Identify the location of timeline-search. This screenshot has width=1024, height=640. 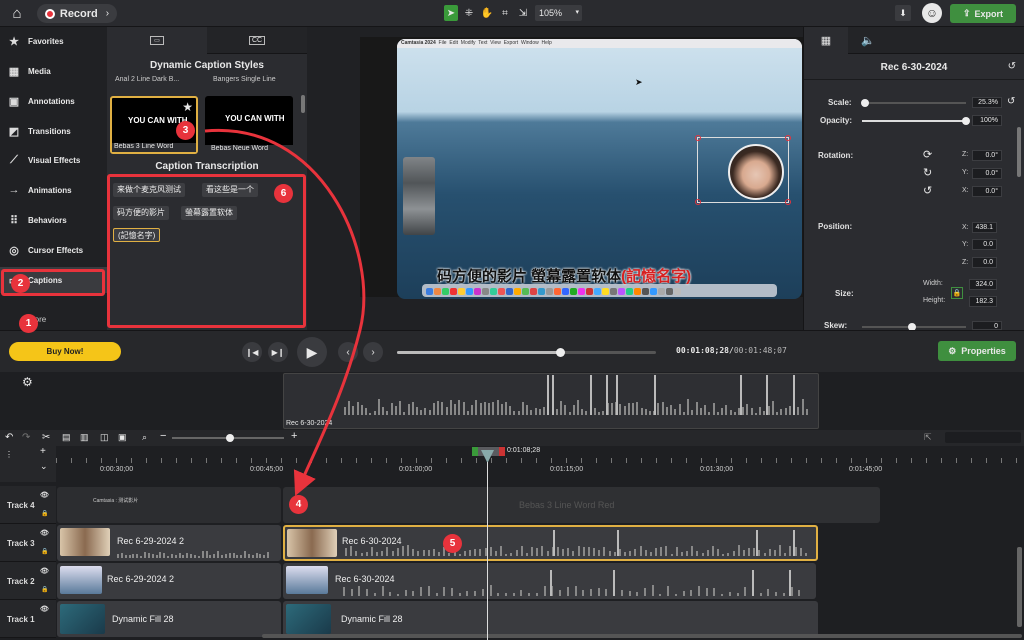
(983, 437).